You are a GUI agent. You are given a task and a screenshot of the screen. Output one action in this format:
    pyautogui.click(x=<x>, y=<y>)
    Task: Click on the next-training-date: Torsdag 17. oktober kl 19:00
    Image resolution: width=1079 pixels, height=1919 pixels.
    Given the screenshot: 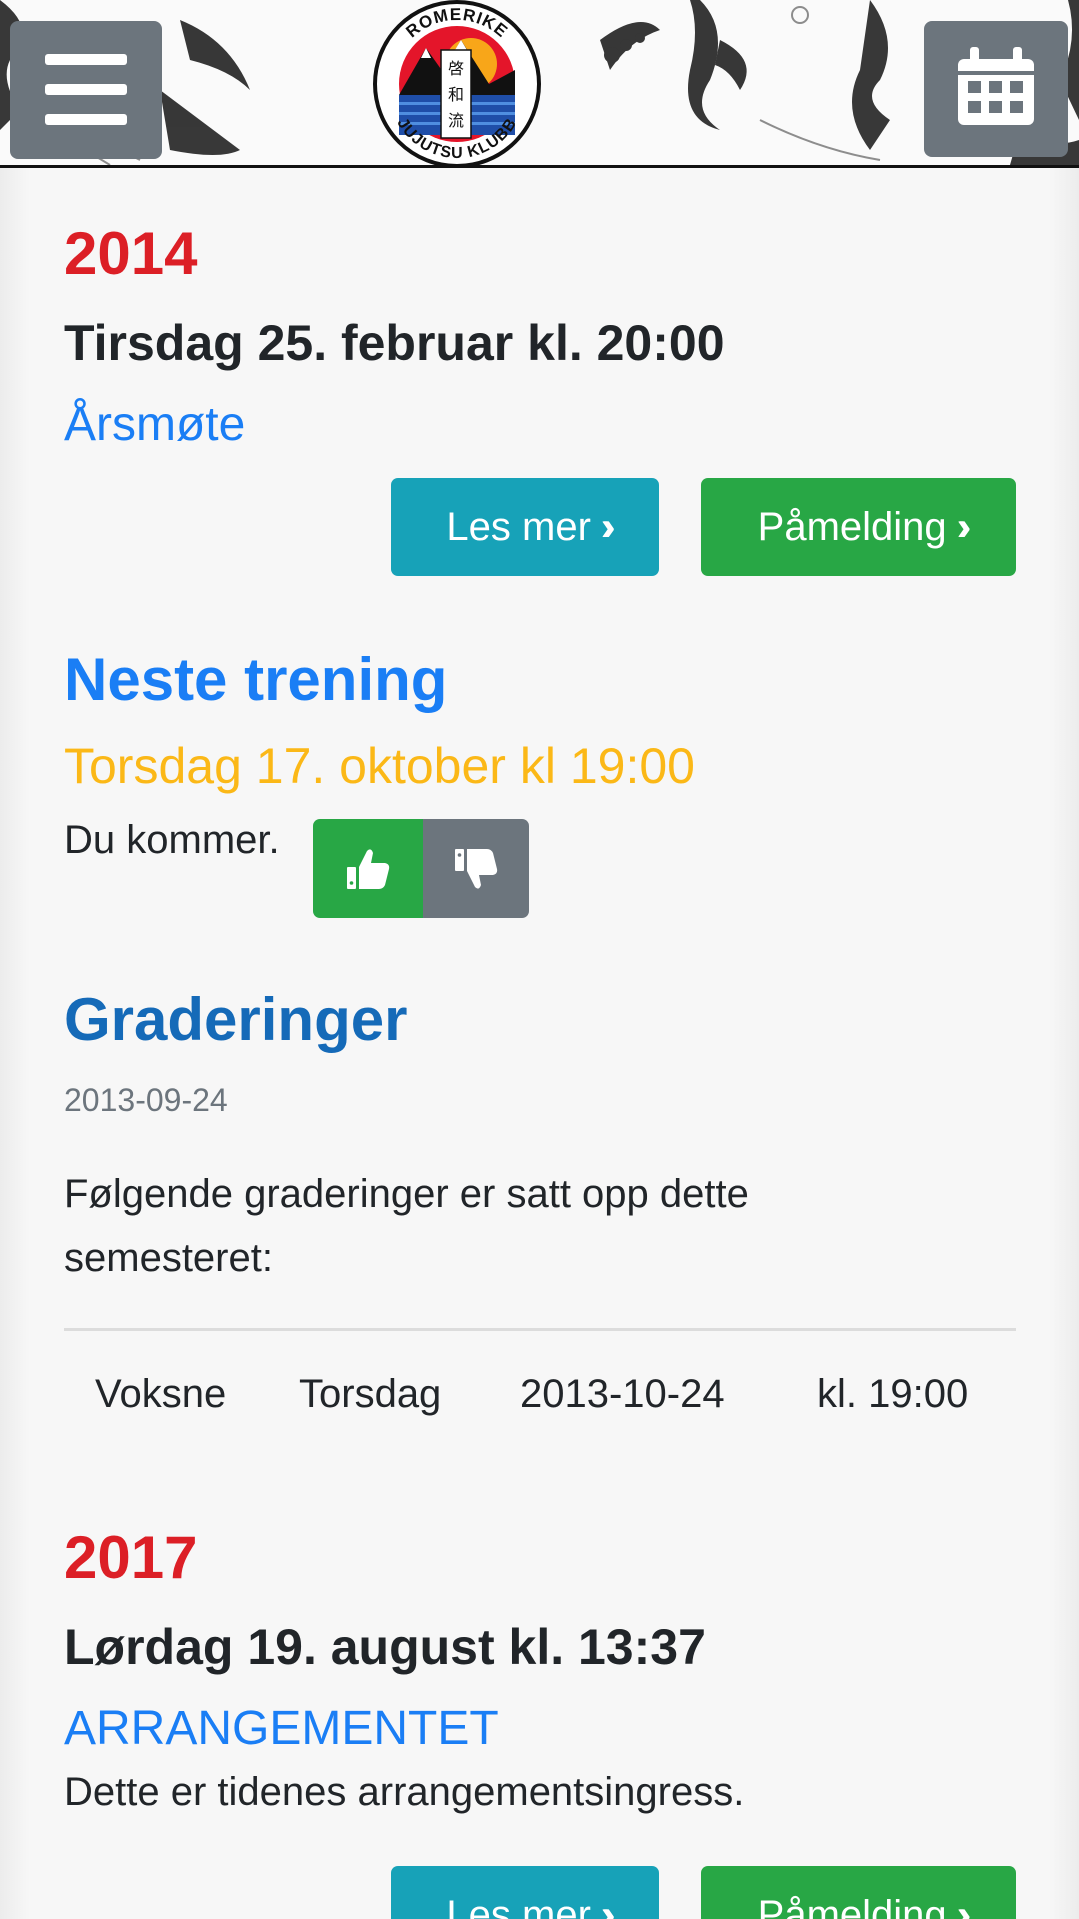 What is the action you would take?
    pyautogui.click(x=379, y=766)
    